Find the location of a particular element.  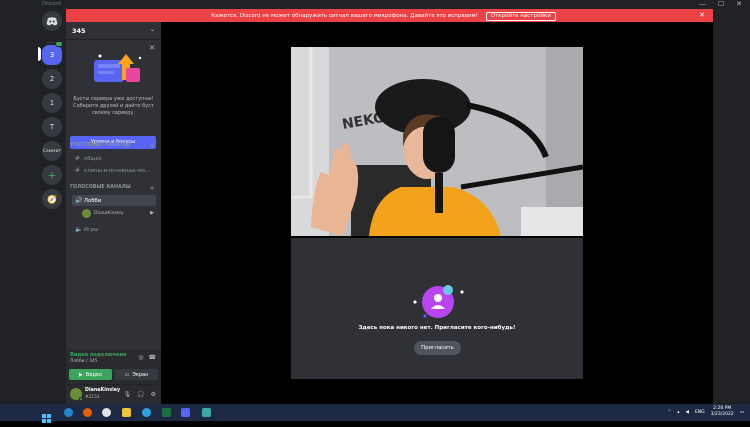

headphones-icon: 🎧 is located at coordinates (140, 394).